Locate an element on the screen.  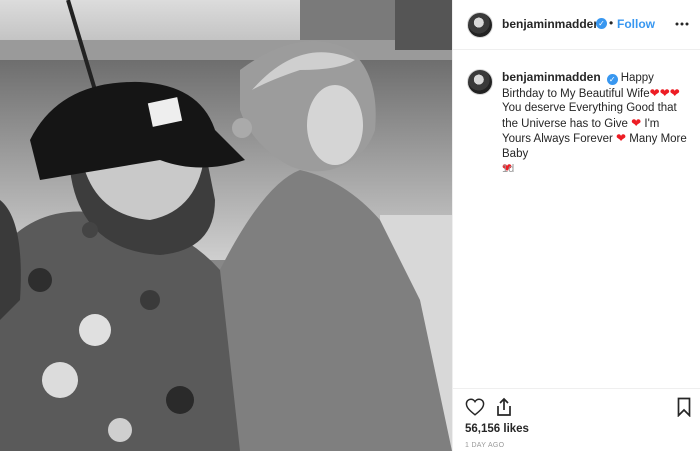
bookmark-icon is located at coordinates (684, 407).